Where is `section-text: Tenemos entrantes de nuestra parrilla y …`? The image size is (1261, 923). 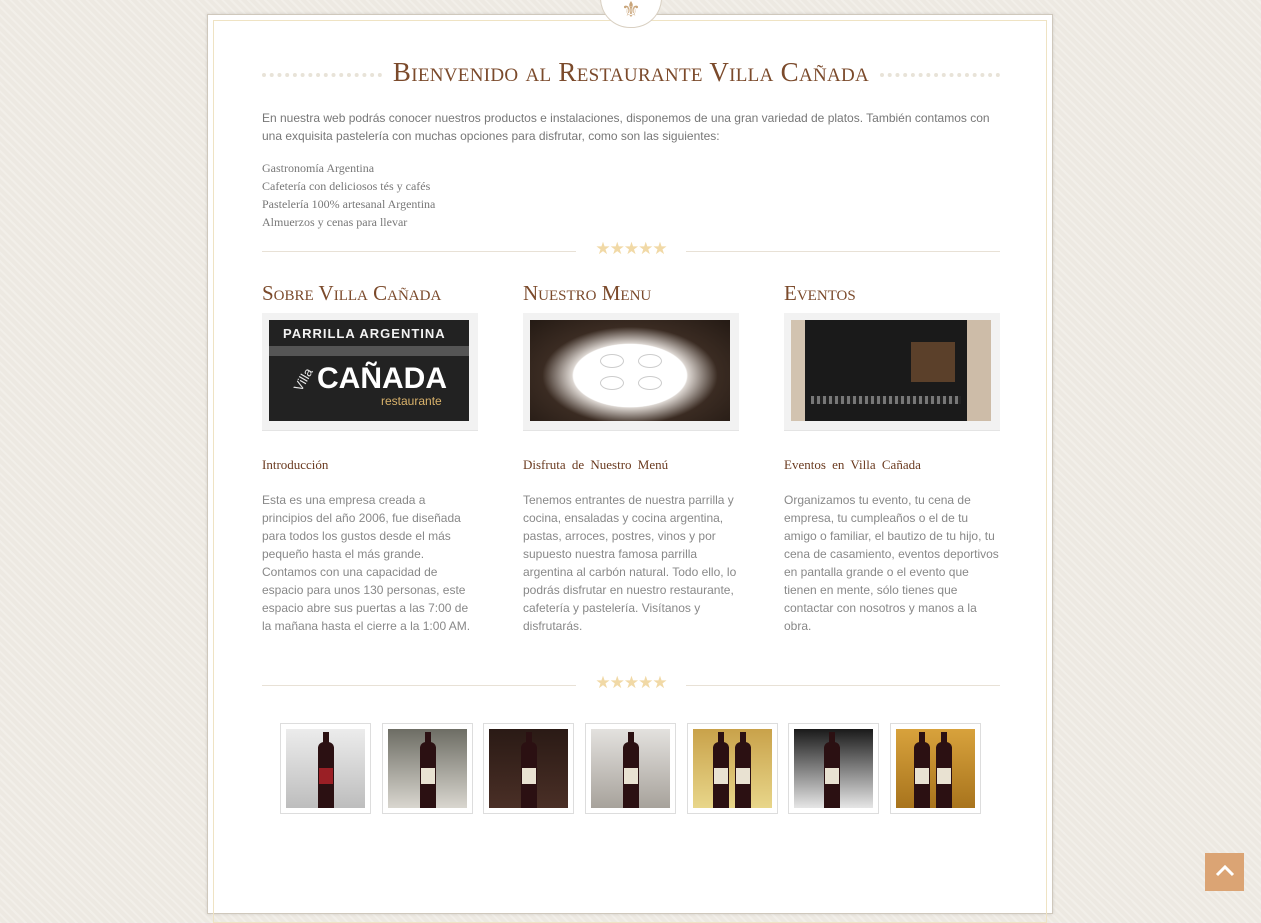
section-text: Tenemos entrantes de nuestra parrilla y … is located at coordinates (630, 563).